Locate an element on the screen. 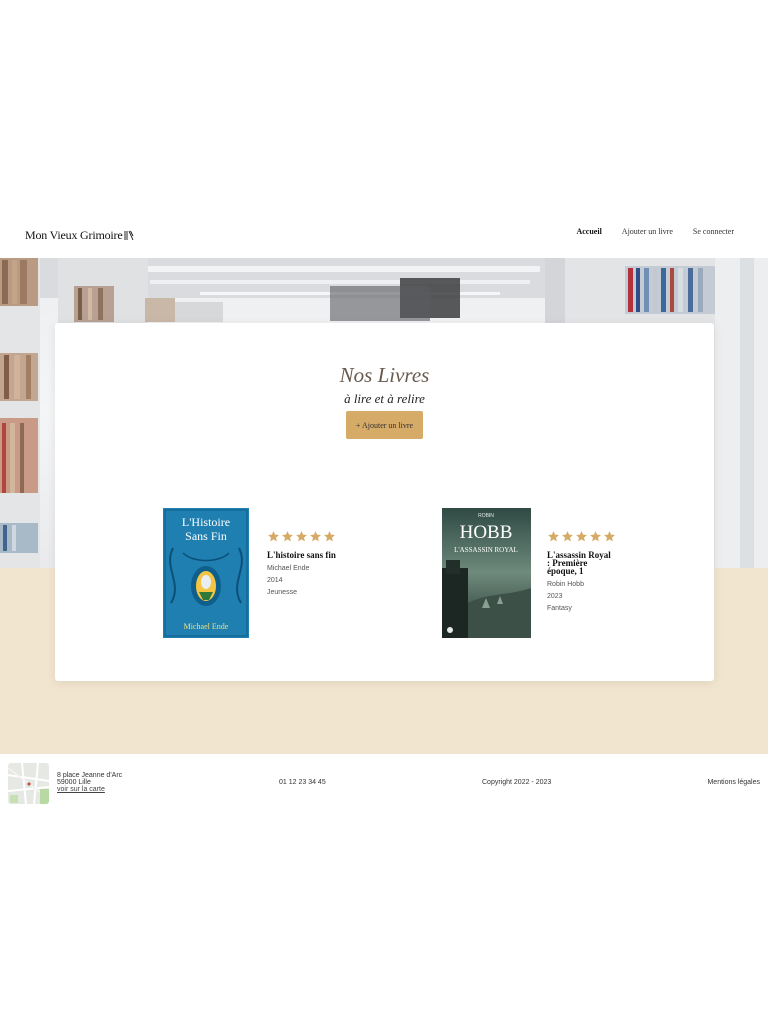  cover-author-first: ROBIN is located at coordinates (486, 516).